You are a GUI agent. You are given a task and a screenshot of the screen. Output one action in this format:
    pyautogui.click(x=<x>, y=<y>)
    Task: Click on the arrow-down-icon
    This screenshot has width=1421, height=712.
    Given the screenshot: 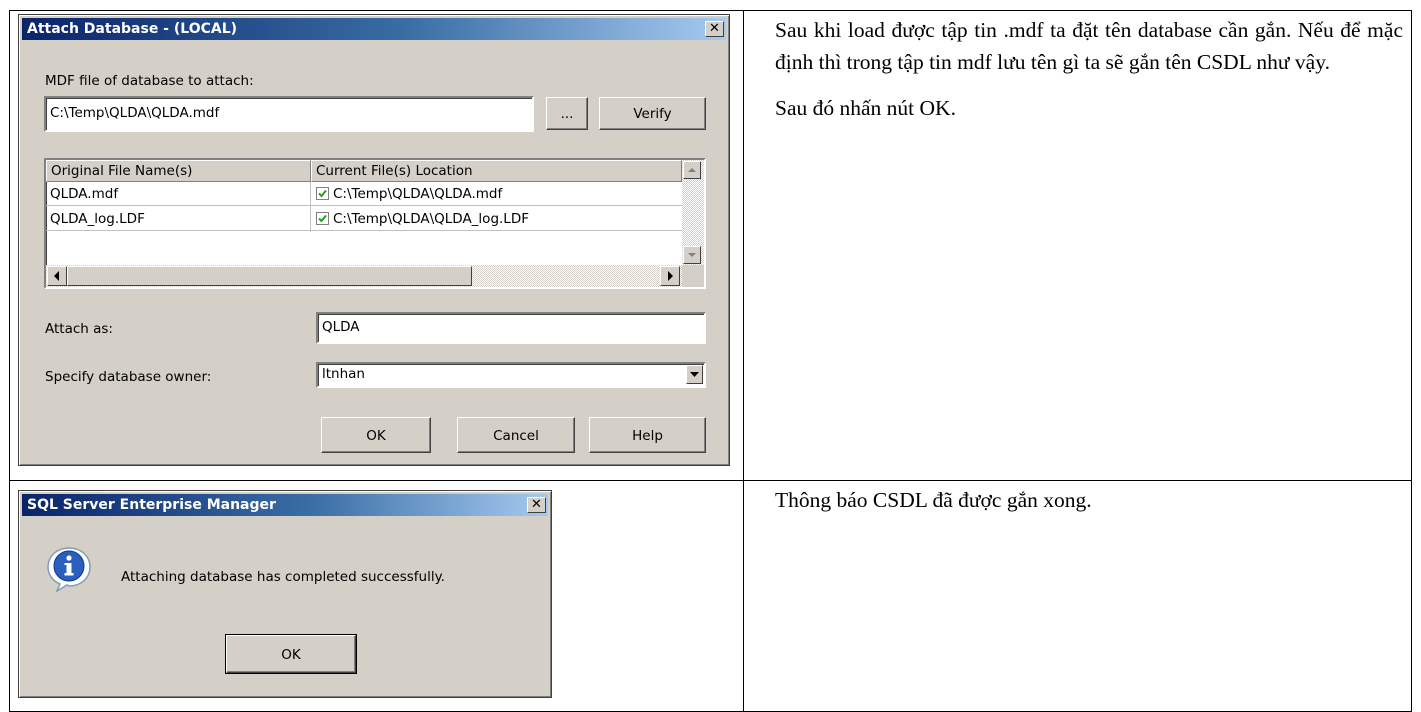 What is the action you would take?
    pyautogui.click(x=692, y=255)
    